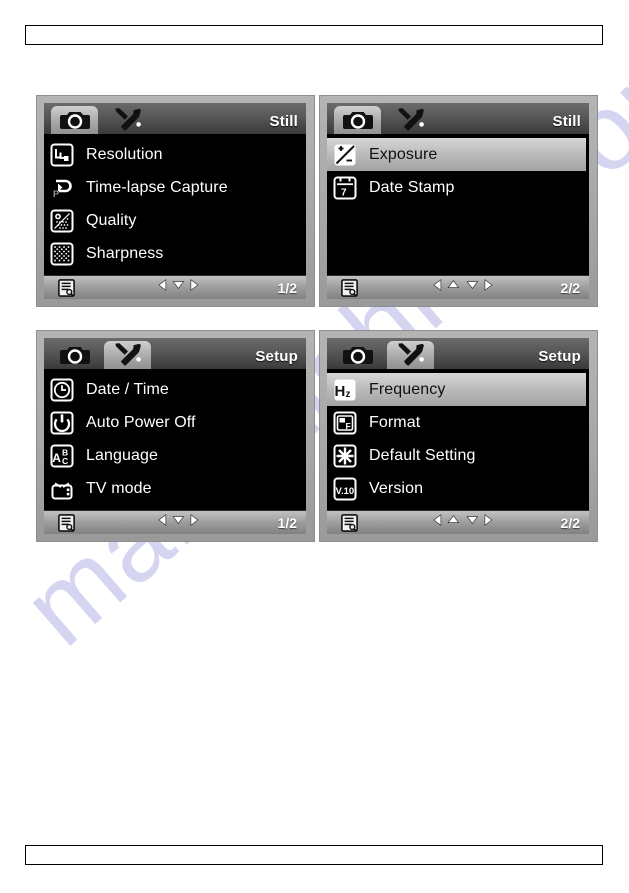 The width and height of the screenshot is (629, 893). Describe the element at coordinates (175, 389) in the screenshot. I see `menu-item-date-time: Date / Time` at that location.